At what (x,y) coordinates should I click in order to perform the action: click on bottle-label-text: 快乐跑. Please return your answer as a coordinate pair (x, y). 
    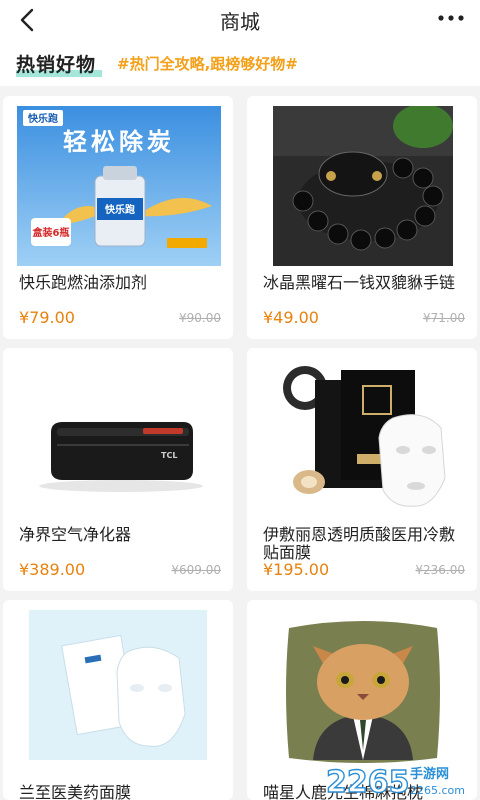
    Looking at the image, I should click on (119, 209).